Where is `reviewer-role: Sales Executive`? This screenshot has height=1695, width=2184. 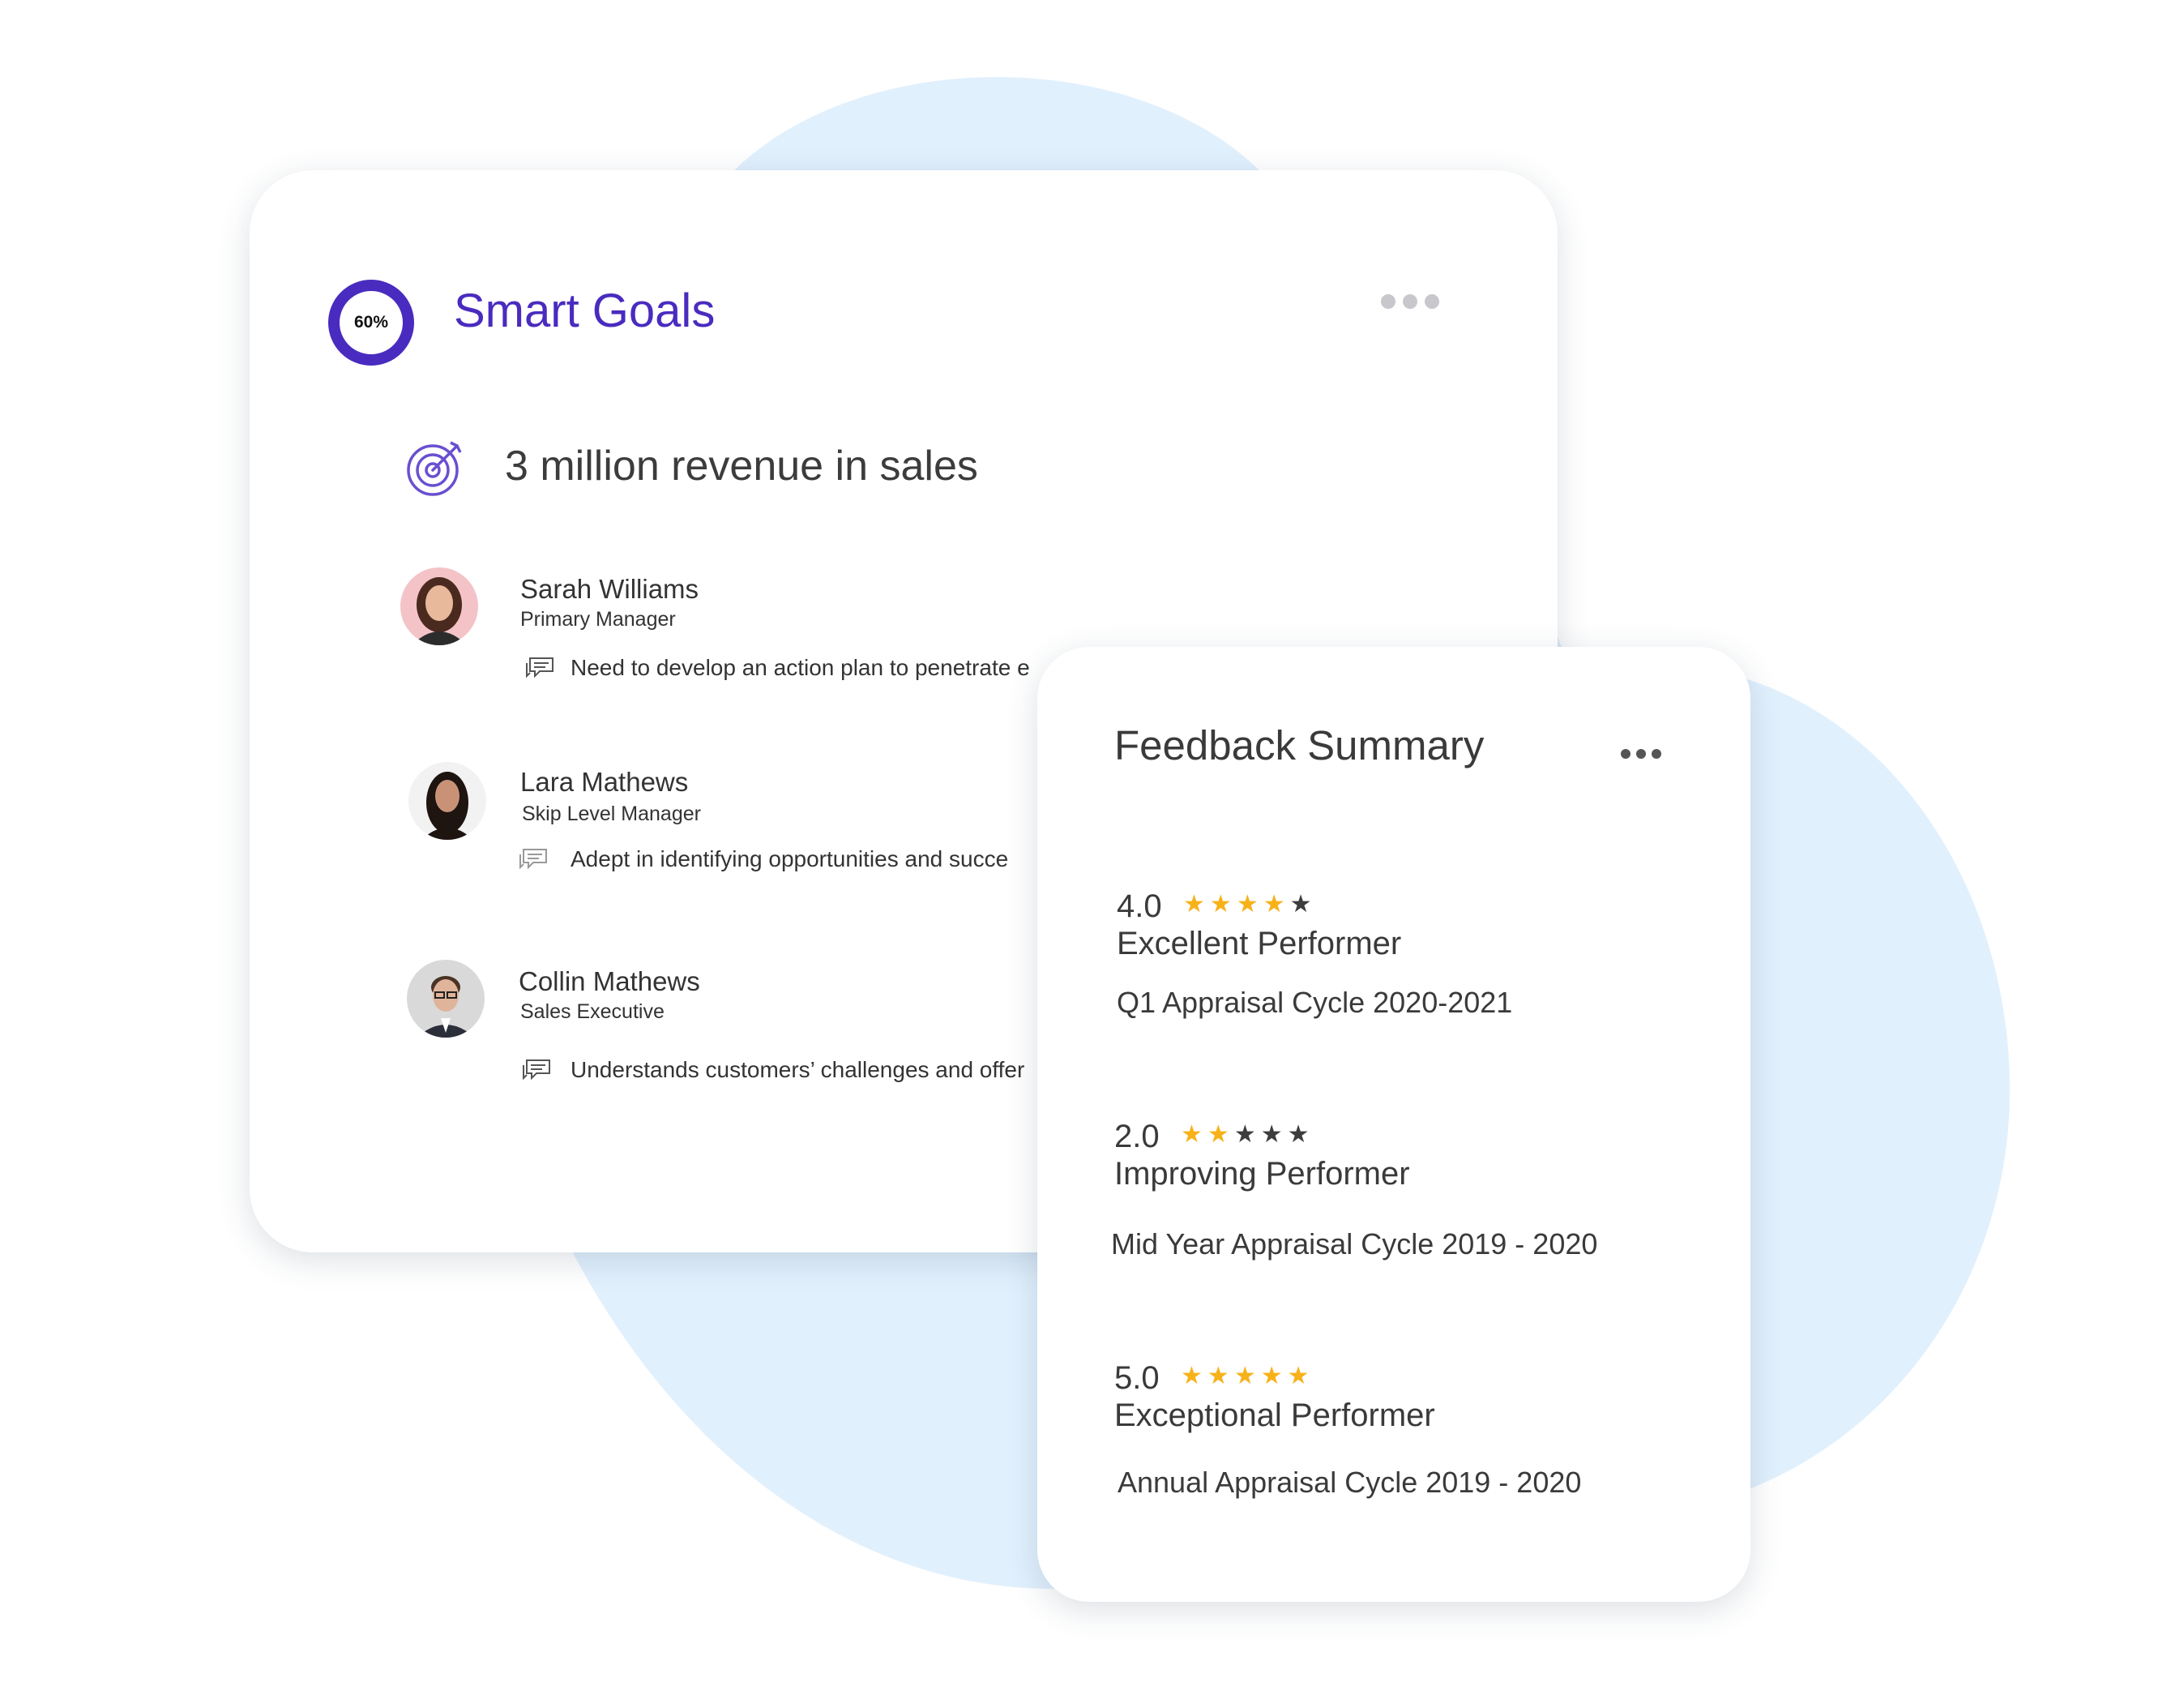 reviewer-role: Sales Executive is located at coordinates (593, 1012).